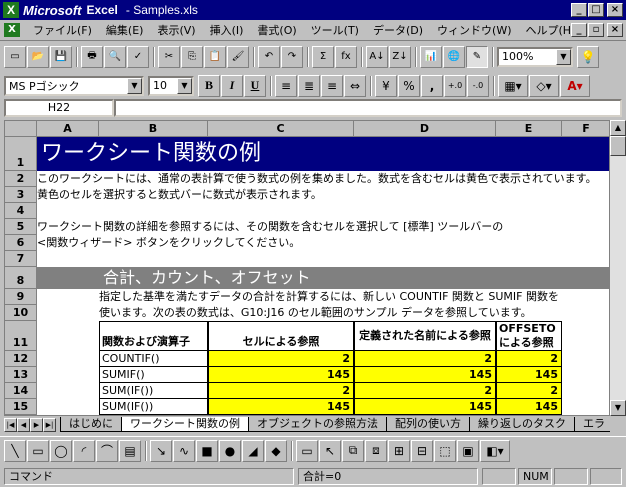  I want to click on percent-style-button: %, so click(409, 85).